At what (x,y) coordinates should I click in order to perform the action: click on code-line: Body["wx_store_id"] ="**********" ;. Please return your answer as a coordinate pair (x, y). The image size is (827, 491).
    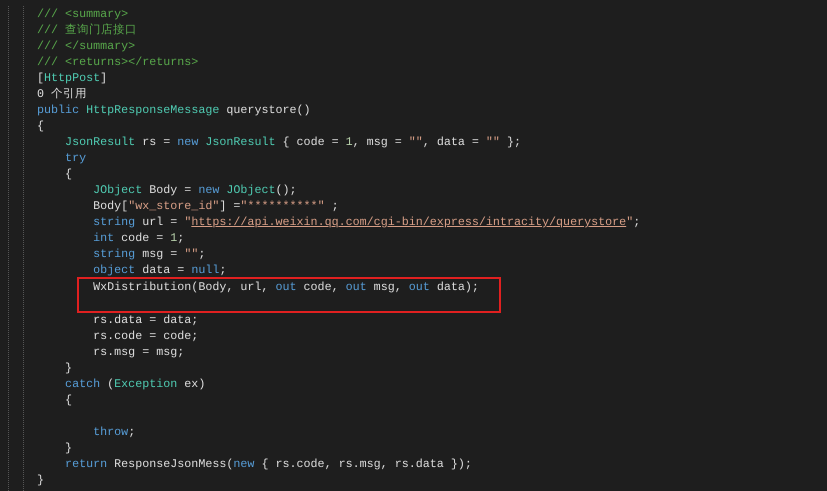
    Looking at the image, I should click on (215, 206).